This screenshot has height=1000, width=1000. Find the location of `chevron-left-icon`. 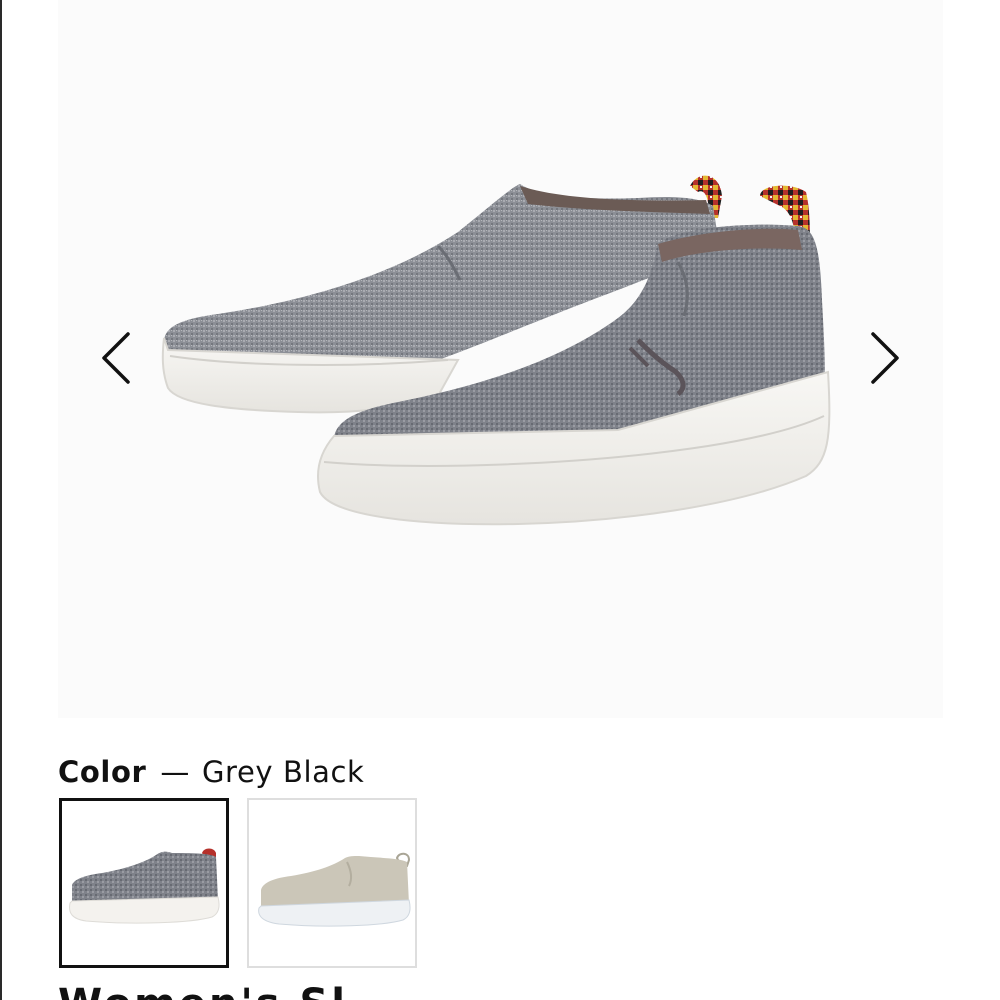

chevron-left-icon is located at coordinates (118, 358).